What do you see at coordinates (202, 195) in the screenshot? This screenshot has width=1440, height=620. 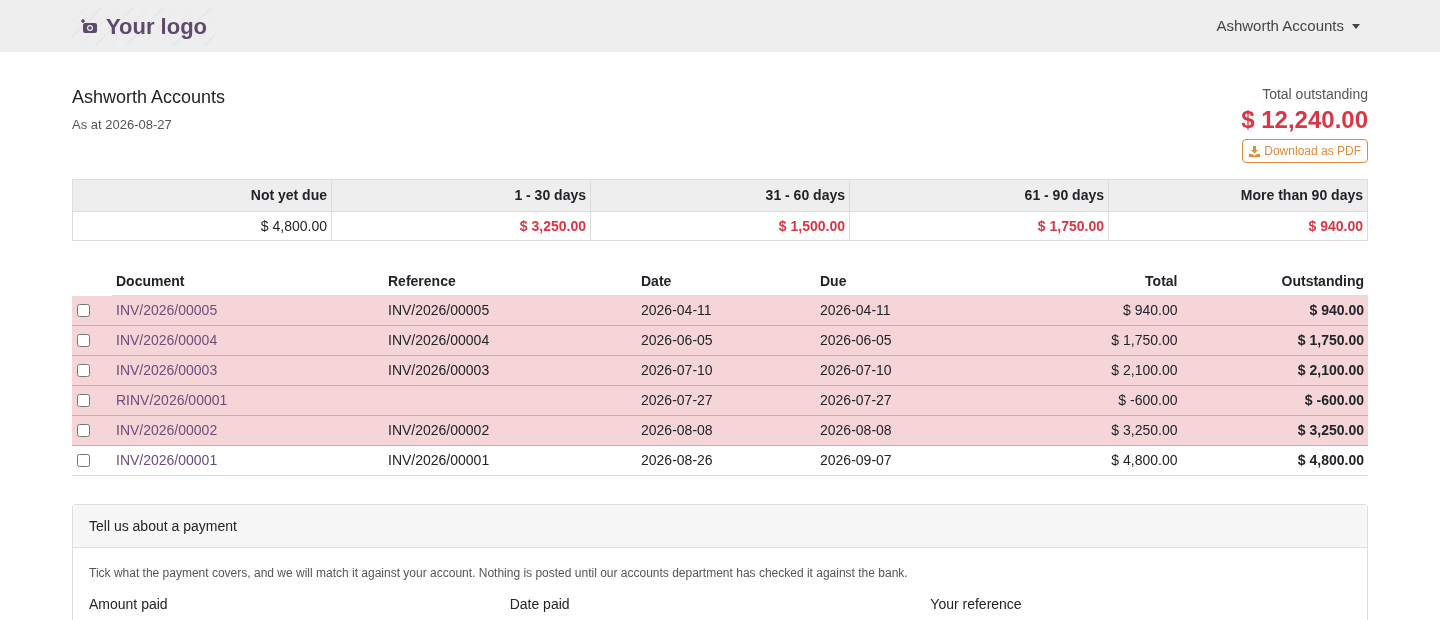 I see `aging-header: Not yet due` at bounding box center [202, 195].